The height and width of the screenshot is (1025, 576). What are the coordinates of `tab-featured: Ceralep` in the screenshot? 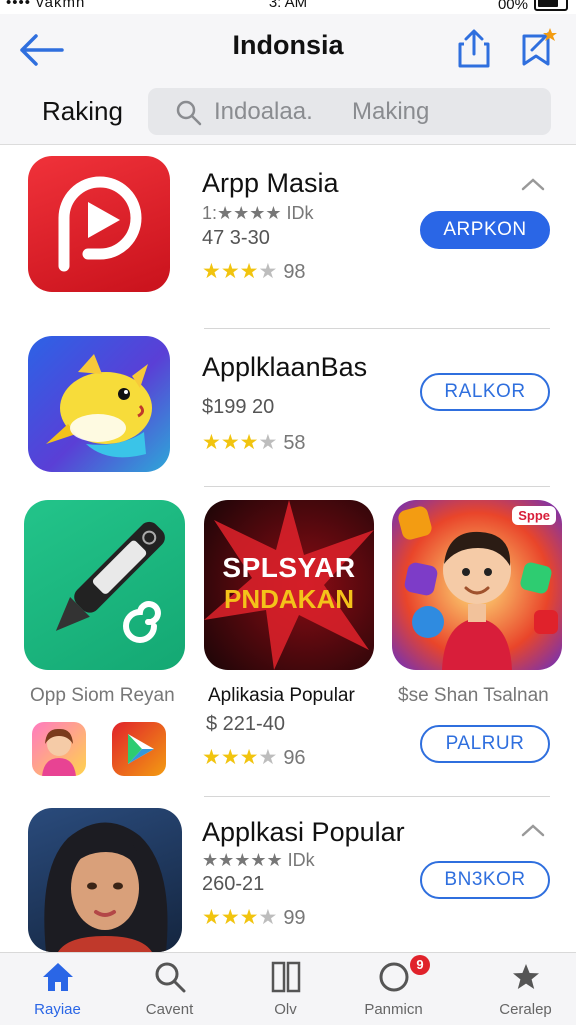 It's located at (522, 991).